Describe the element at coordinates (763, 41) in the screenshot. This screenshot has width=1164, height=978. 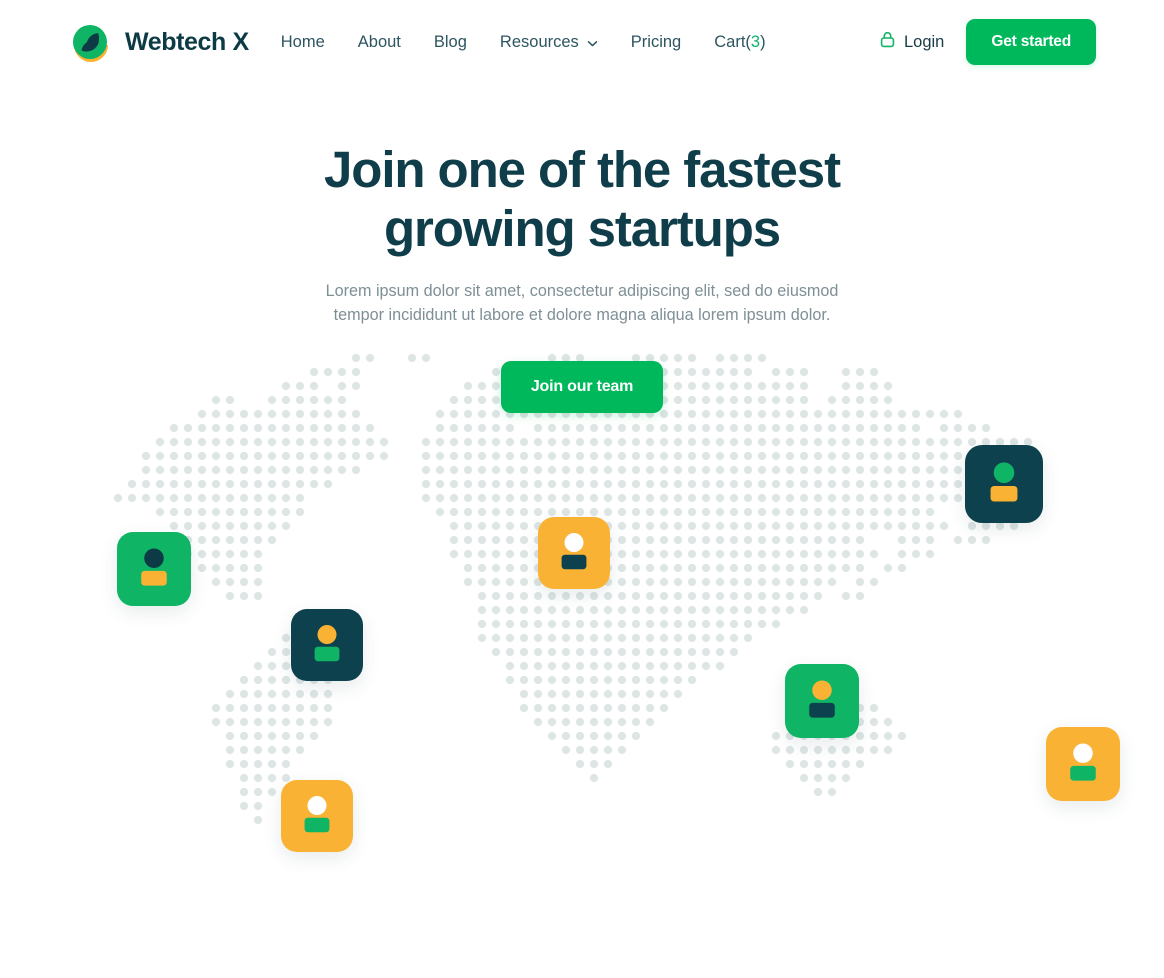
I see `cart-label-suffix: )` at that location.